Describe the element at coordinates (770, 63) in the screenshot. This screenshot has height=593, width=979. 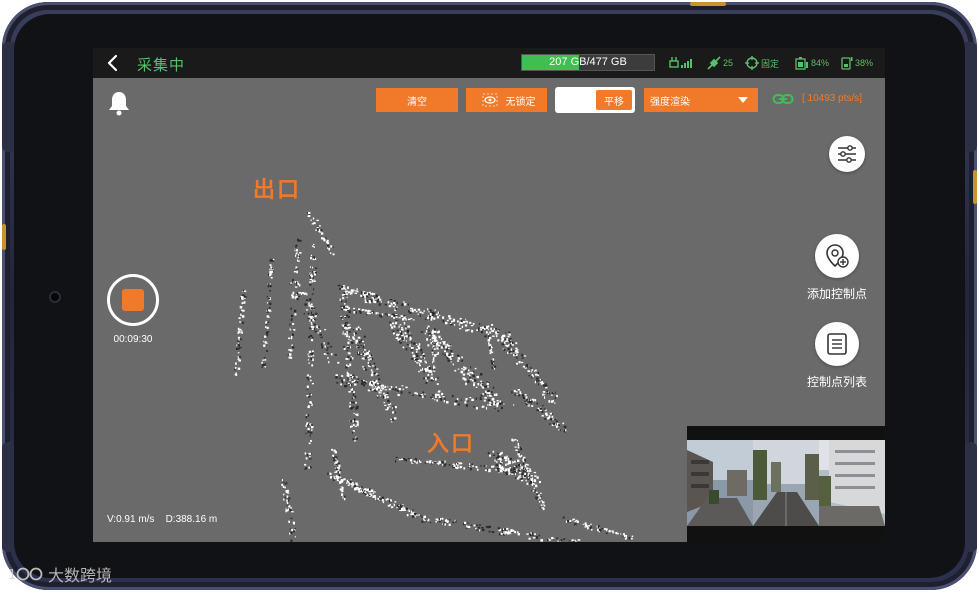
I see `fix-status: 固定` at that location.